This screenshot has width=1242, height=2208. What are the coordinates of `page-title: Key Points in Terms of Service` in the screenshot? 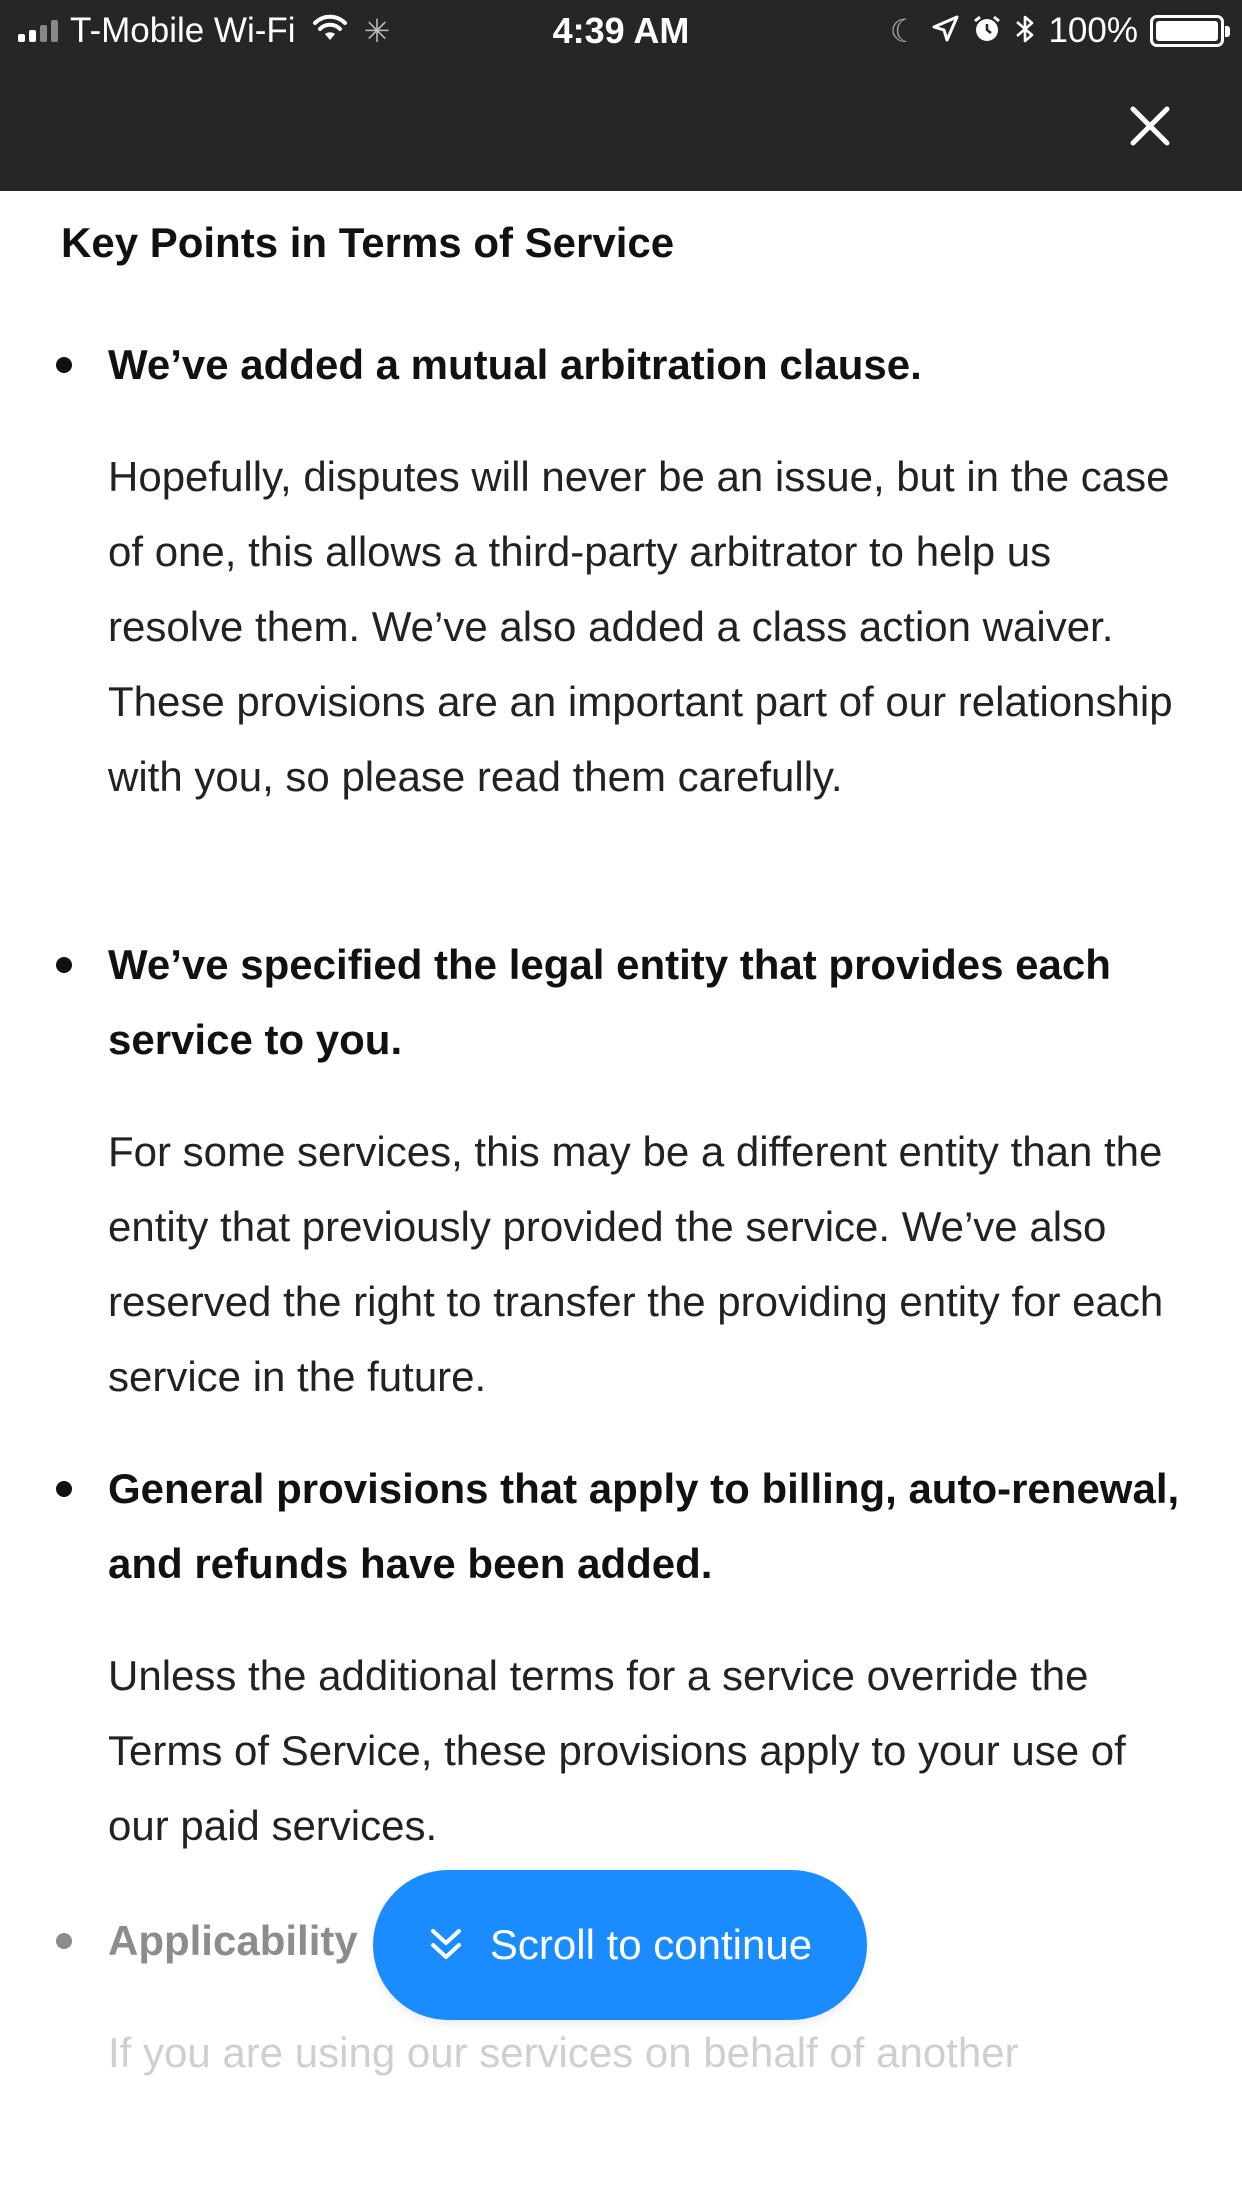 It's located at (368, 242).